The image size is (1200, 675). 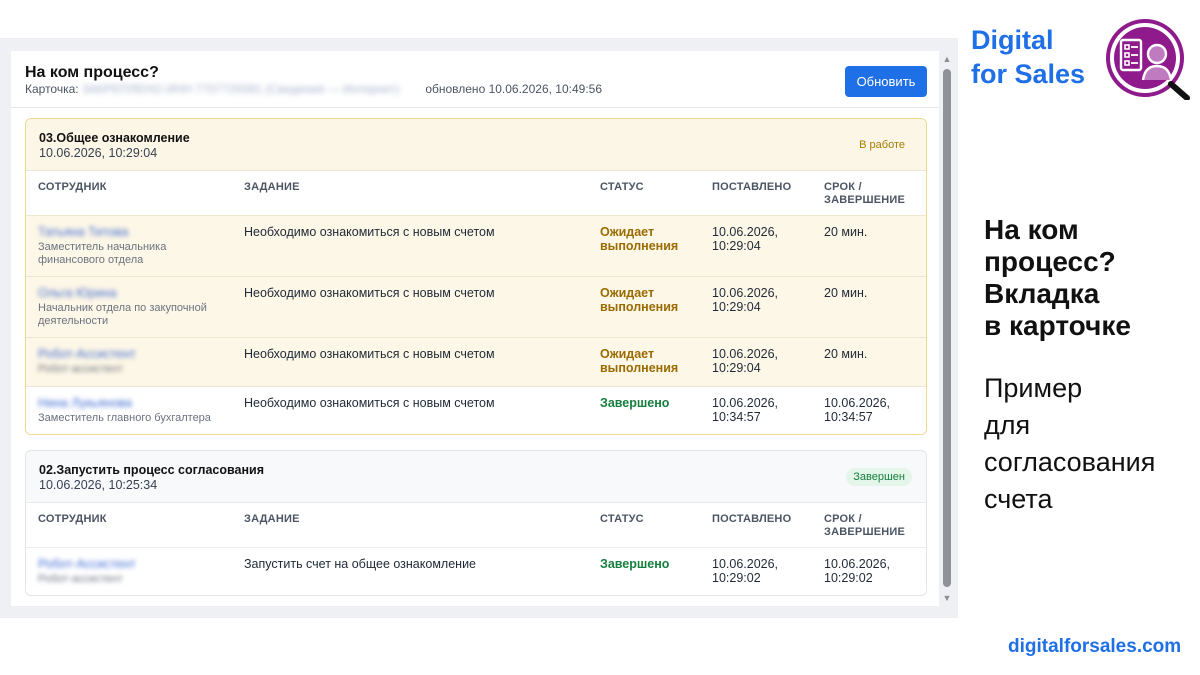 What do you see at coordinates (1057, 325) in the screenshot?
I see `promo-title-line: в карточке` at bounding box center [1057, 325].